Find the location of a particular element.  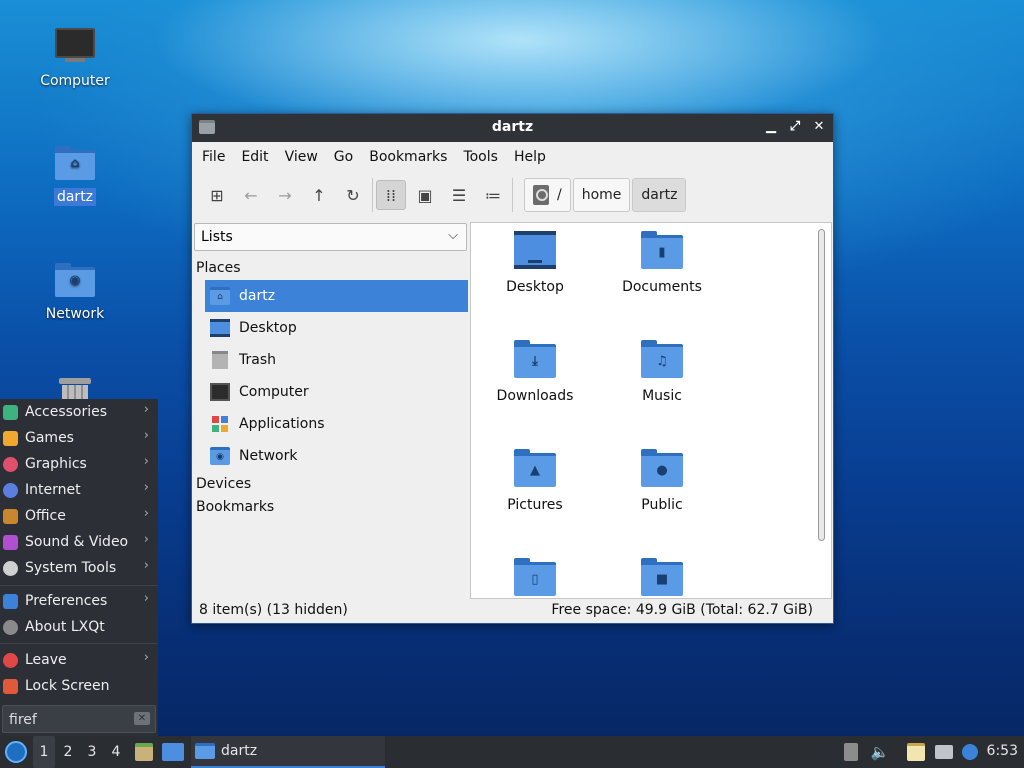

compact-view-icon: ☰ is located at coordinates (459, 195).